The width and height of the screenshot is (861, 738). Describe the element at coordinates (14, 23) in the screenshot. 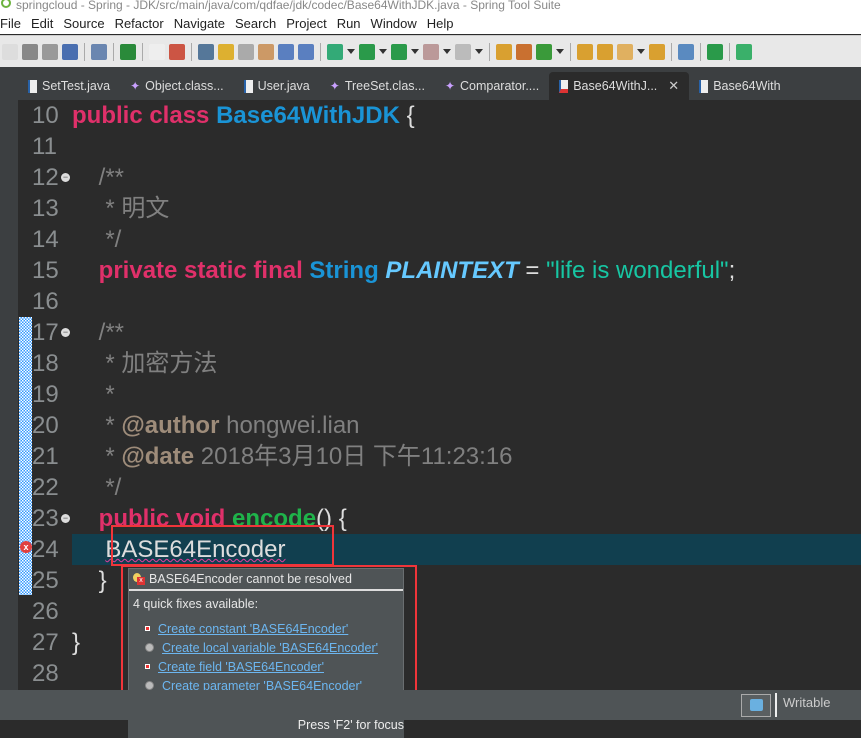

I see `menu-file: File` at that location.